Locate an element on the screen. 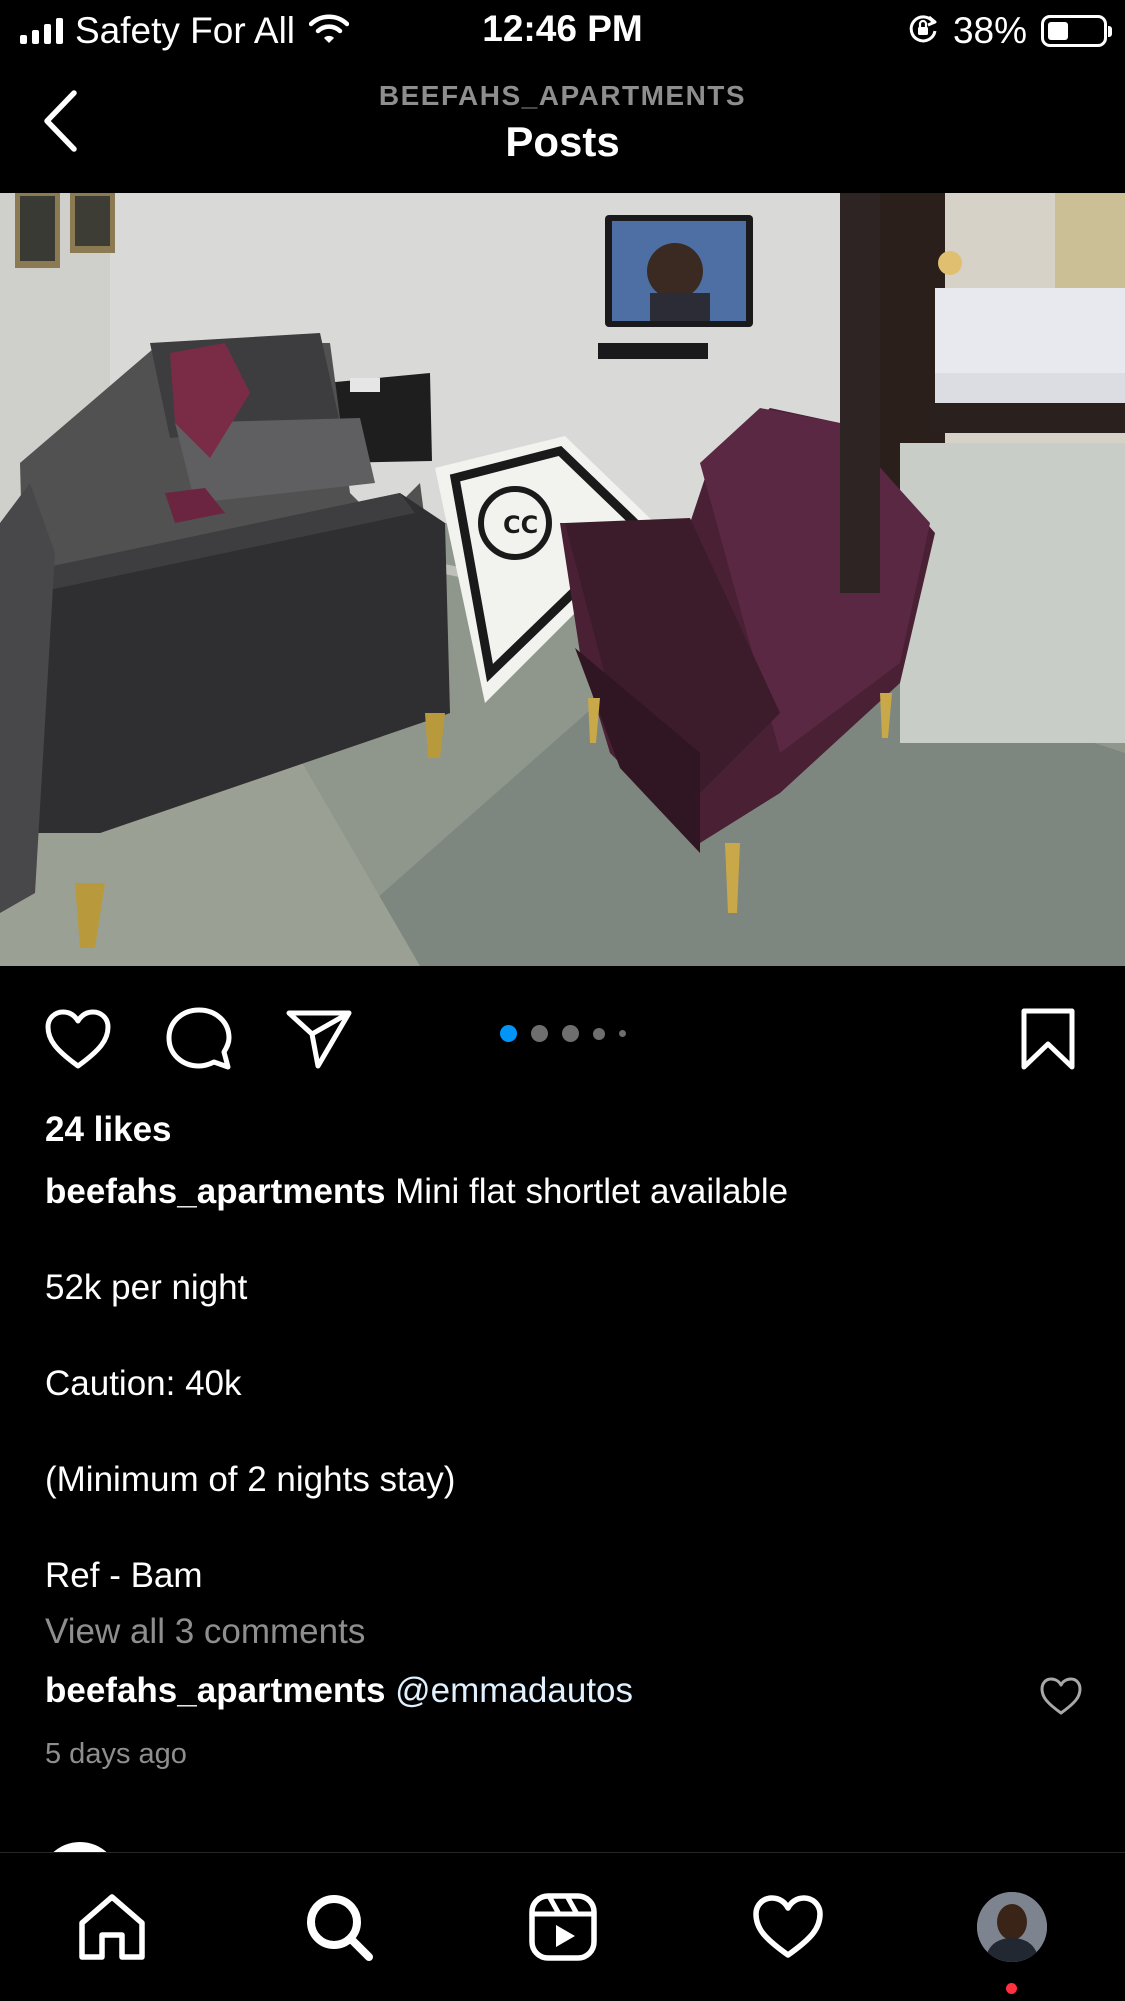 The width and height of the screenshot is (1125, 2001). post-timestamp: 5 days ago is located at coordinates (116, 1754).